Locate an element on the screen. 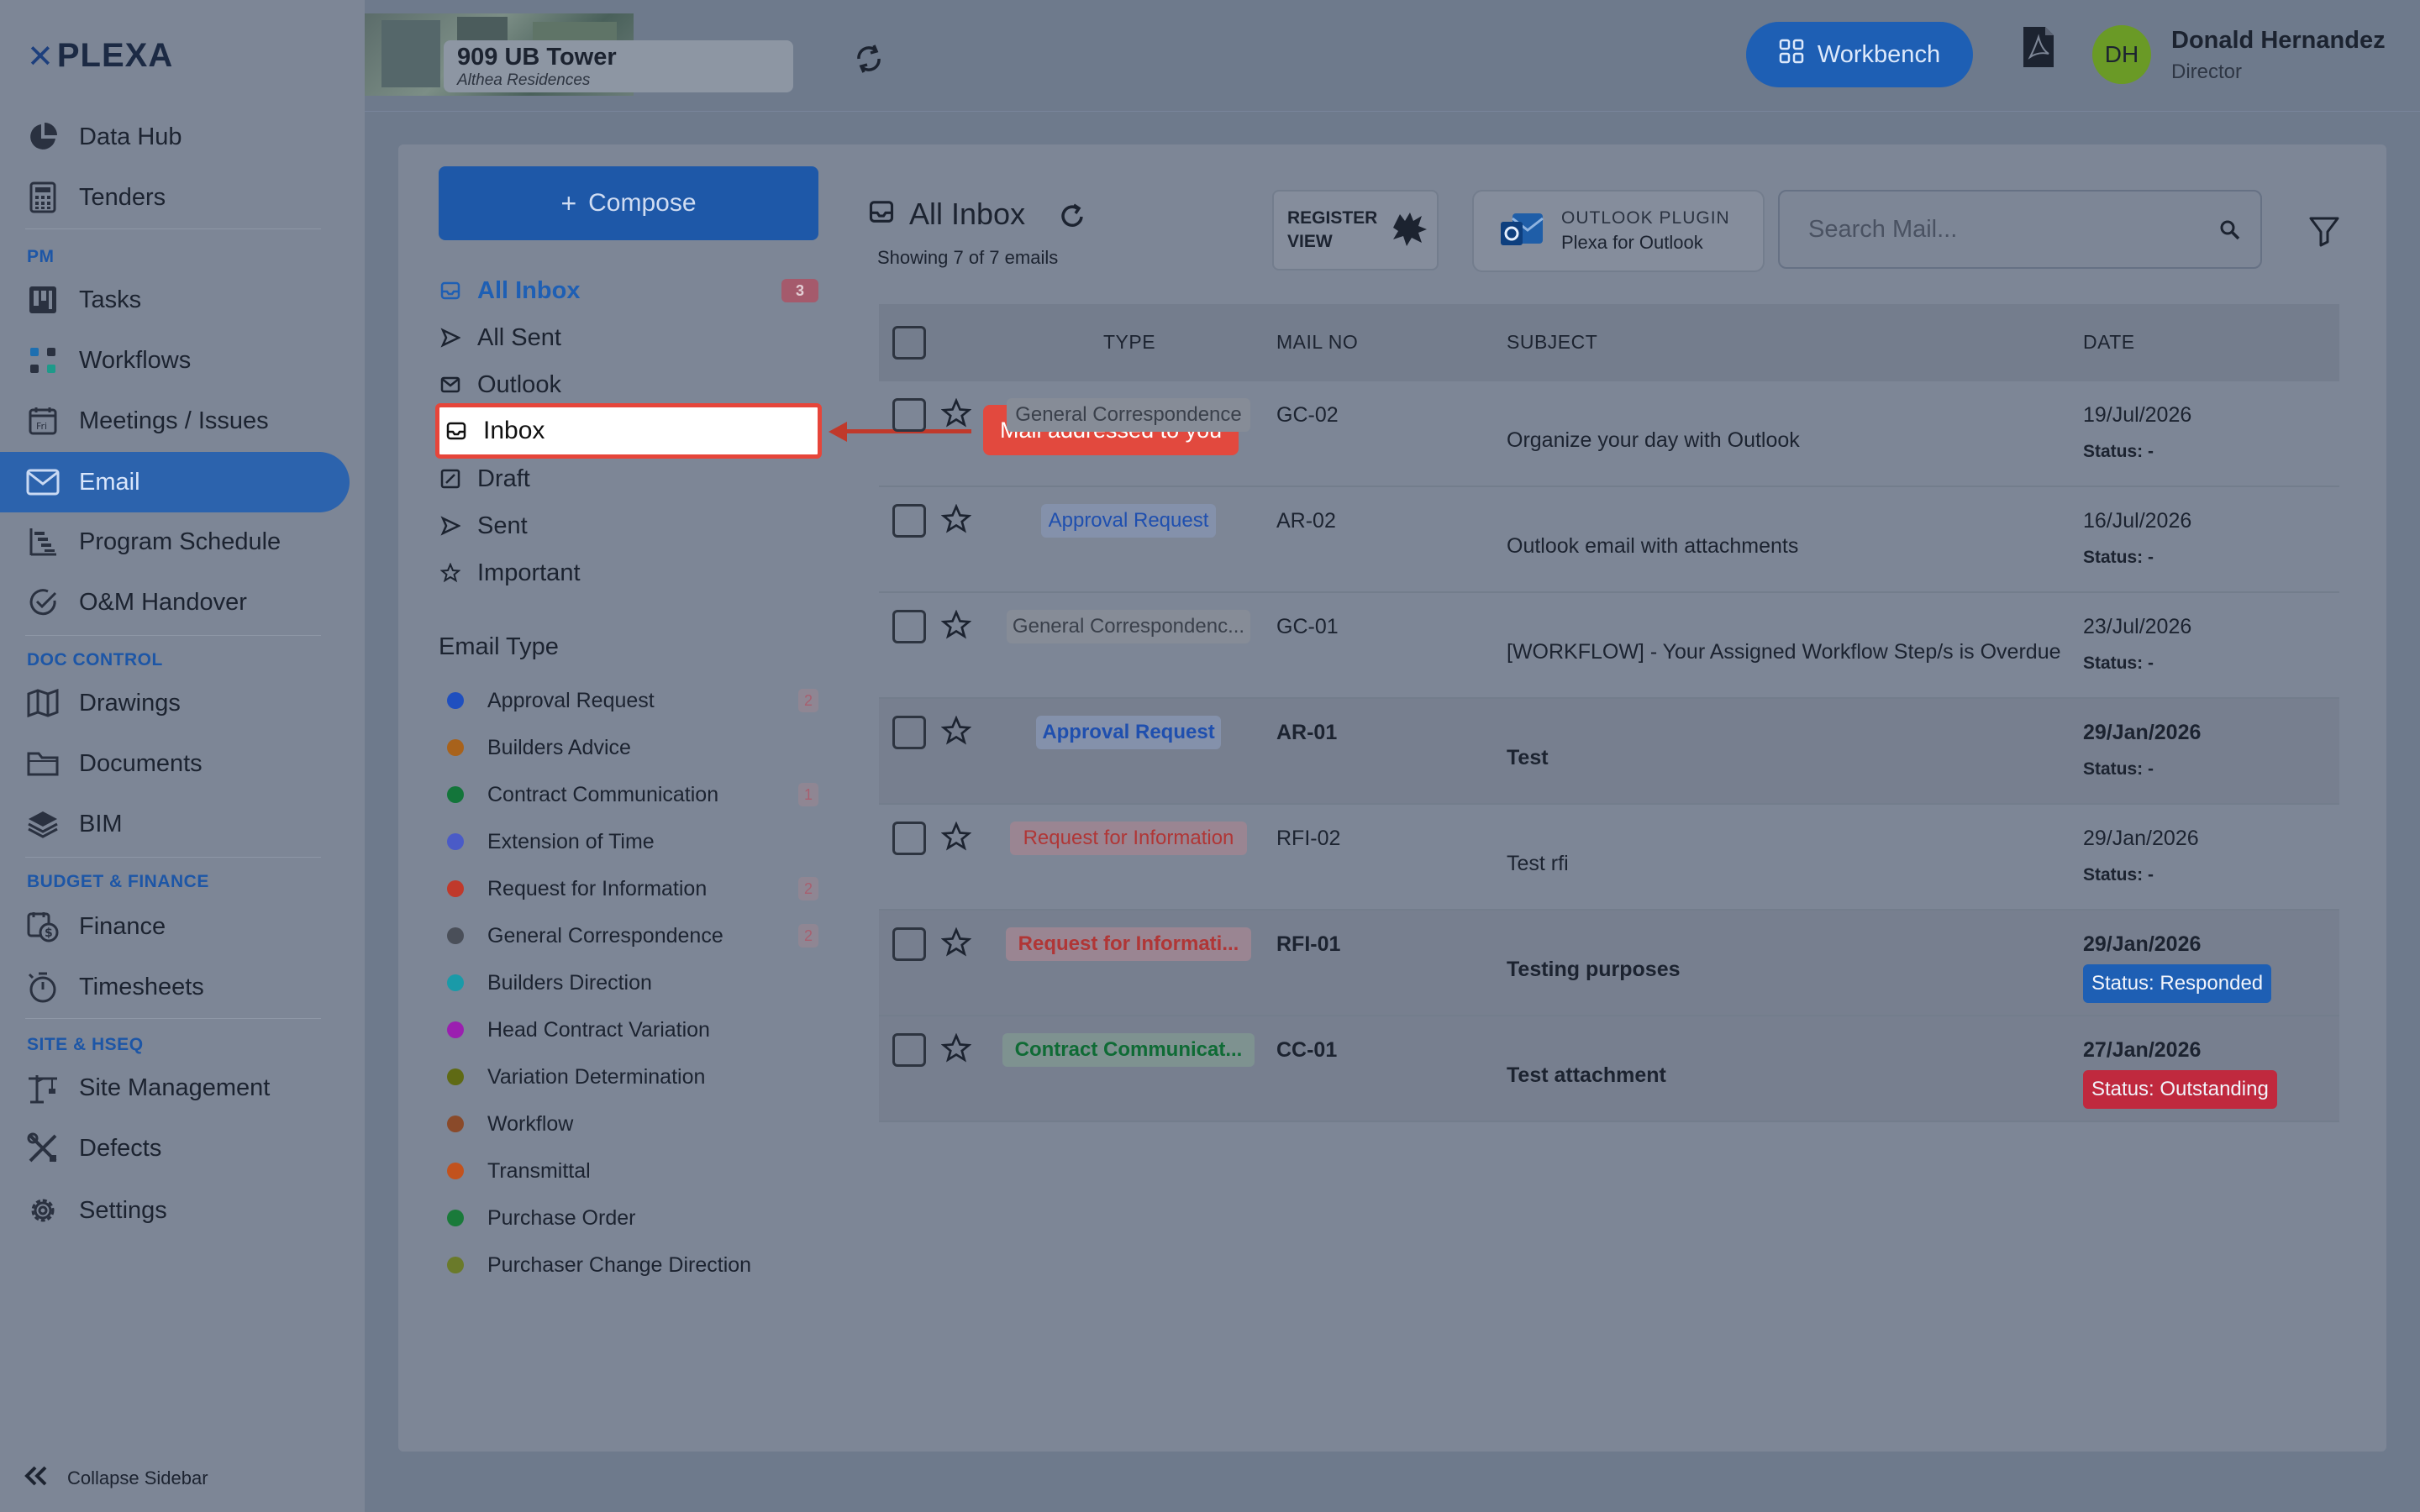 The width and height of the screenshot is (2420, 1512). sidebar-item-drawings: Drawings is located at coordinates (172, 703).